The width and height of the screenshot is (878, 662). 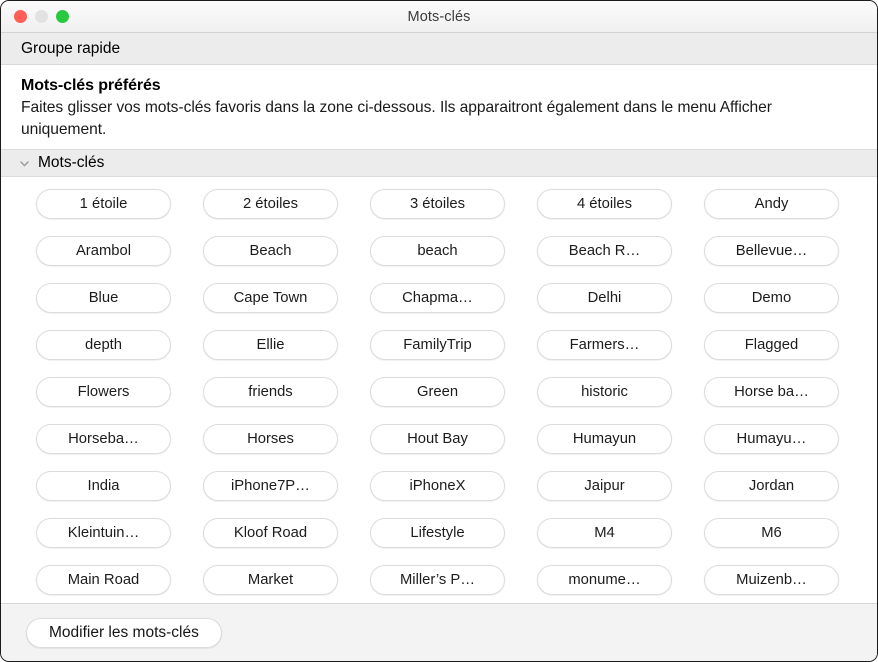 I want to click on chevron-down-icon, so click(x=24, y=163).